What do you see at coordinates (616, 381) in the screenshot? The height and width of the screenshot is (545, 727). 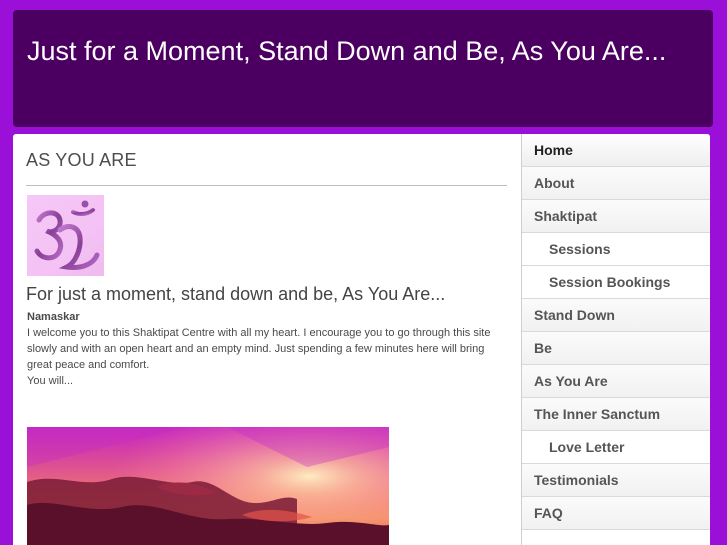 I see `nav-item-as-you-are: As You Are` at bounding box center [616, 381].